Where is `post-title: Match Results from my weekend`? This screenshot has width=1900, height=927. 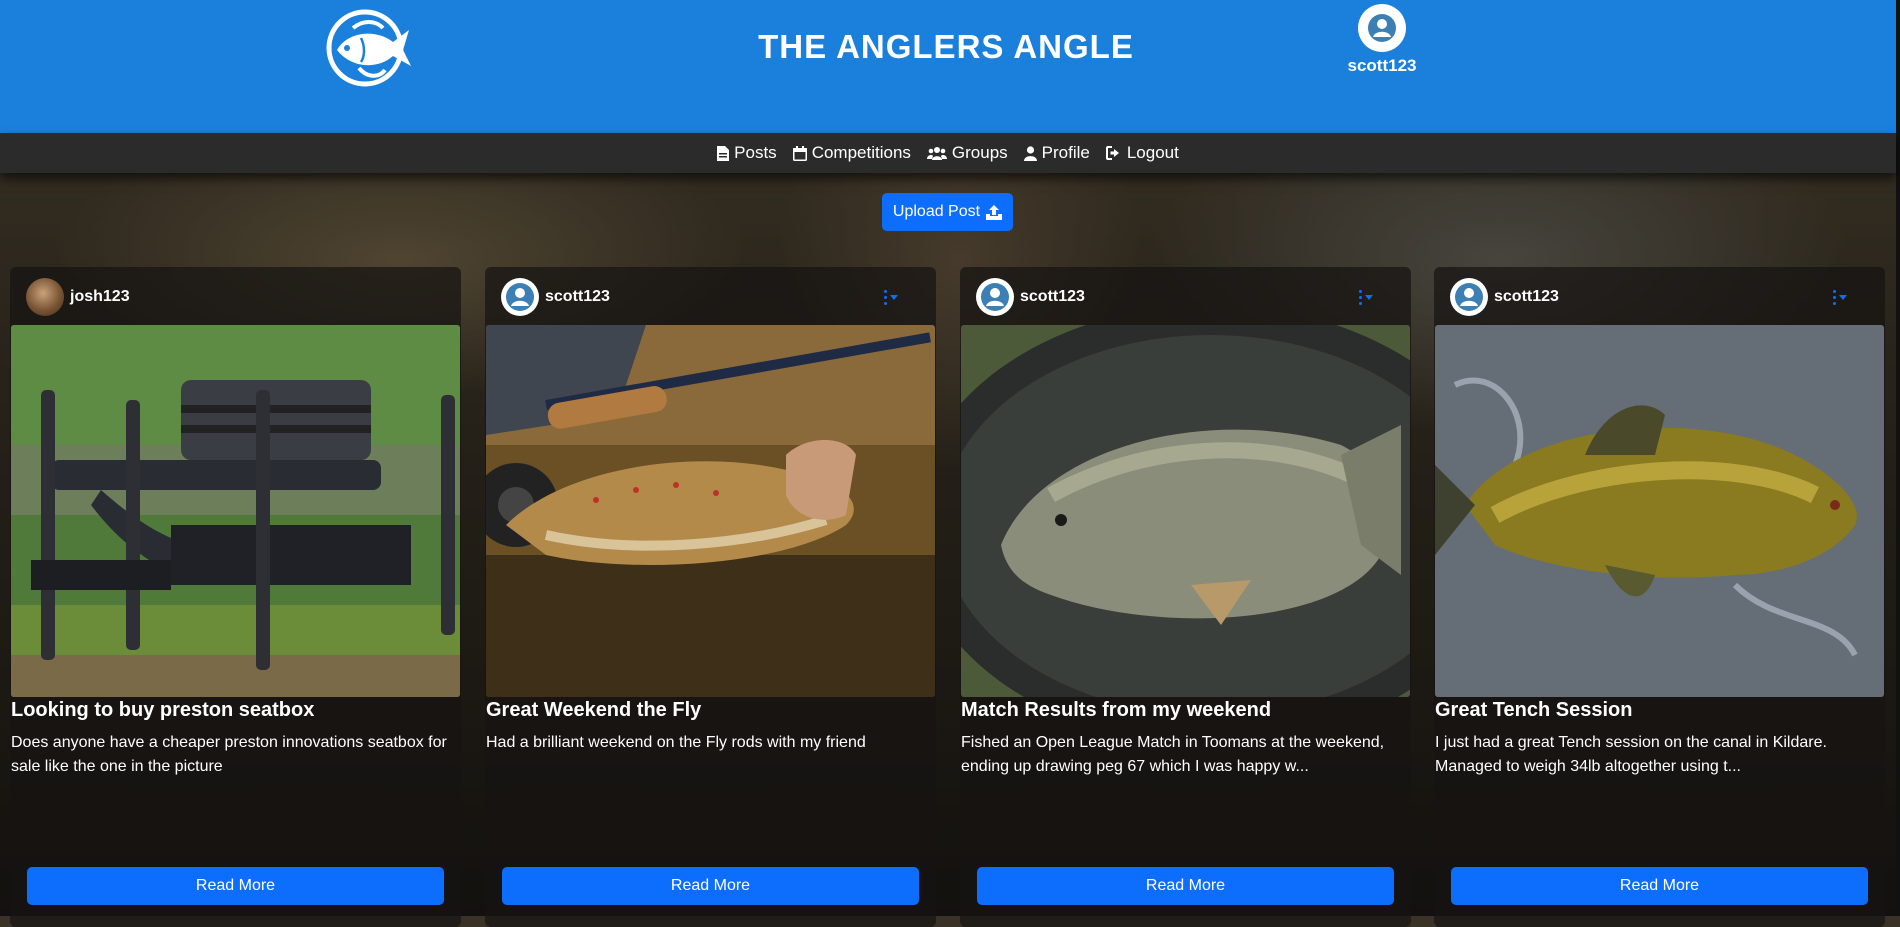 post-title: Match Results from my weekend is located at coordinates (1116, 710).